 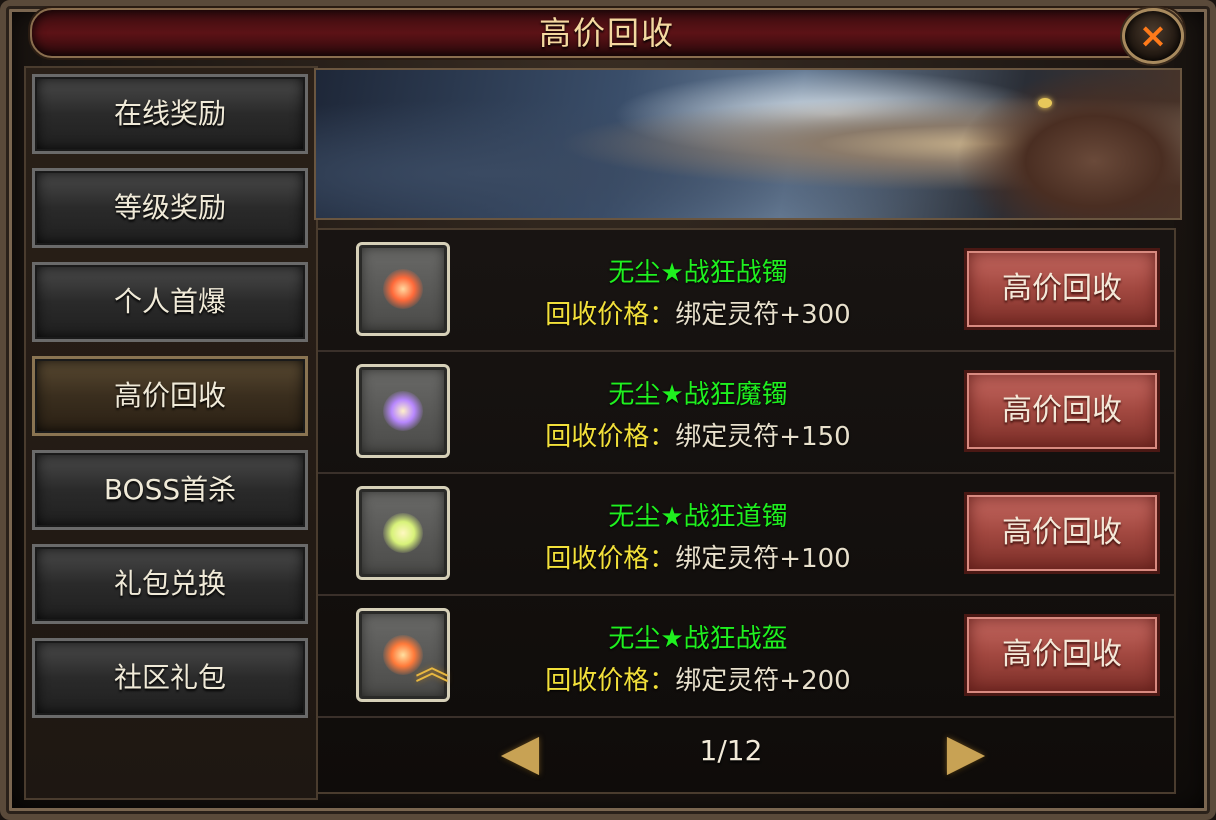 I want to click on sidebar-item-label: 个人首爆, so click(x=169, y=301).